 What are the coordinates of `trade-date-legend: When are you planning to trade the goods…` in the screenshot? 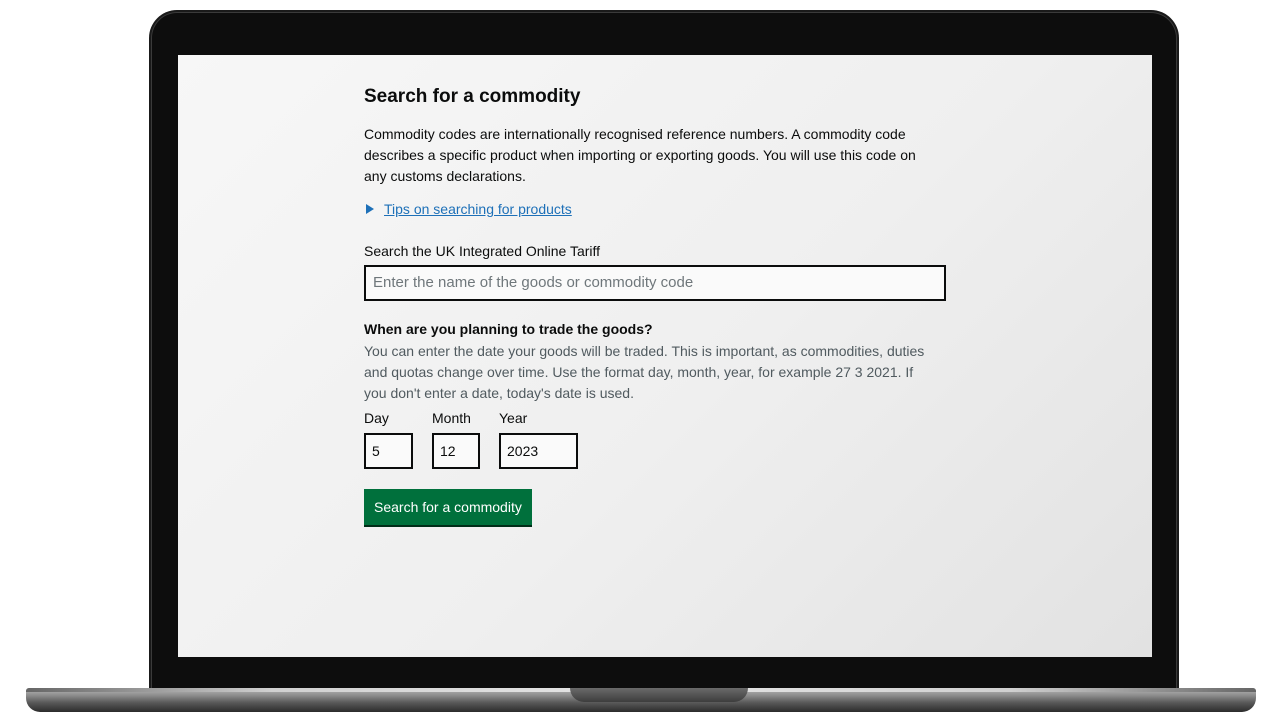 It's located at (508, 328).